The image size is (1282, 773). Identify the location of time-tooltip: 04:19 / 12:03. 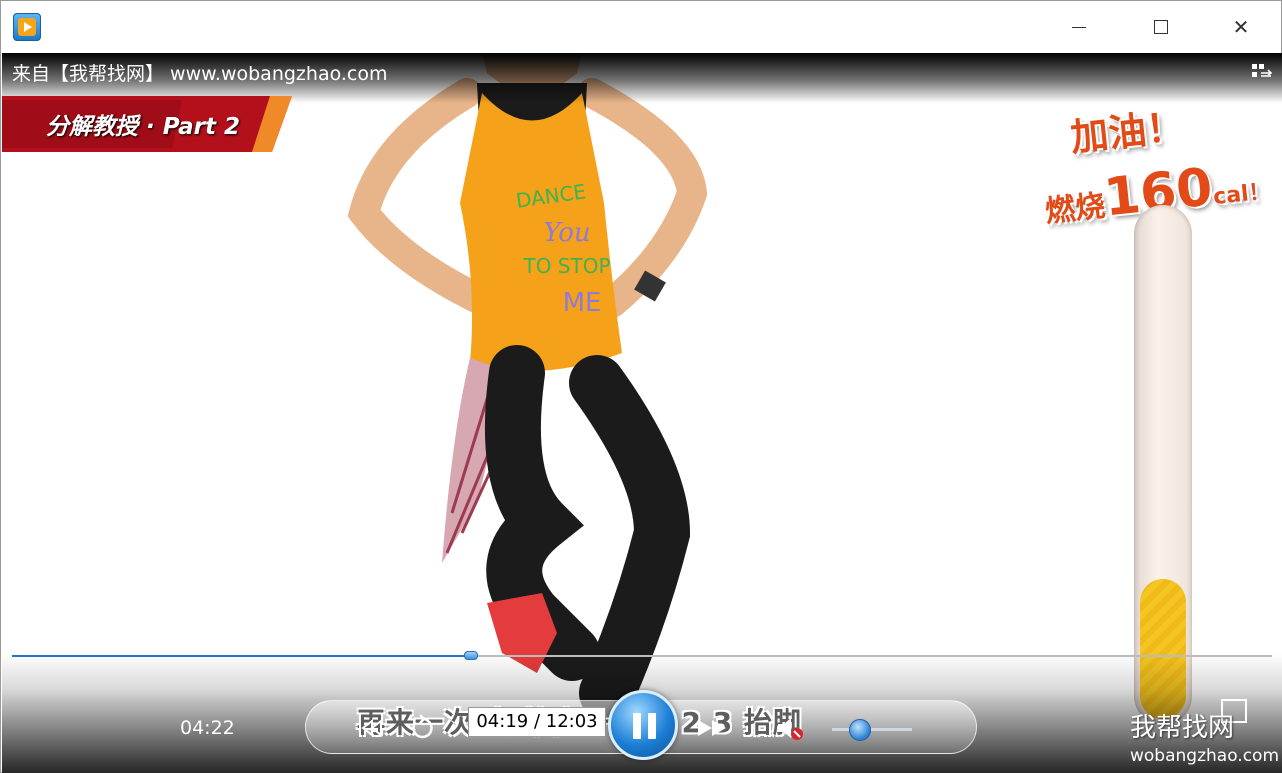
(537, 722).